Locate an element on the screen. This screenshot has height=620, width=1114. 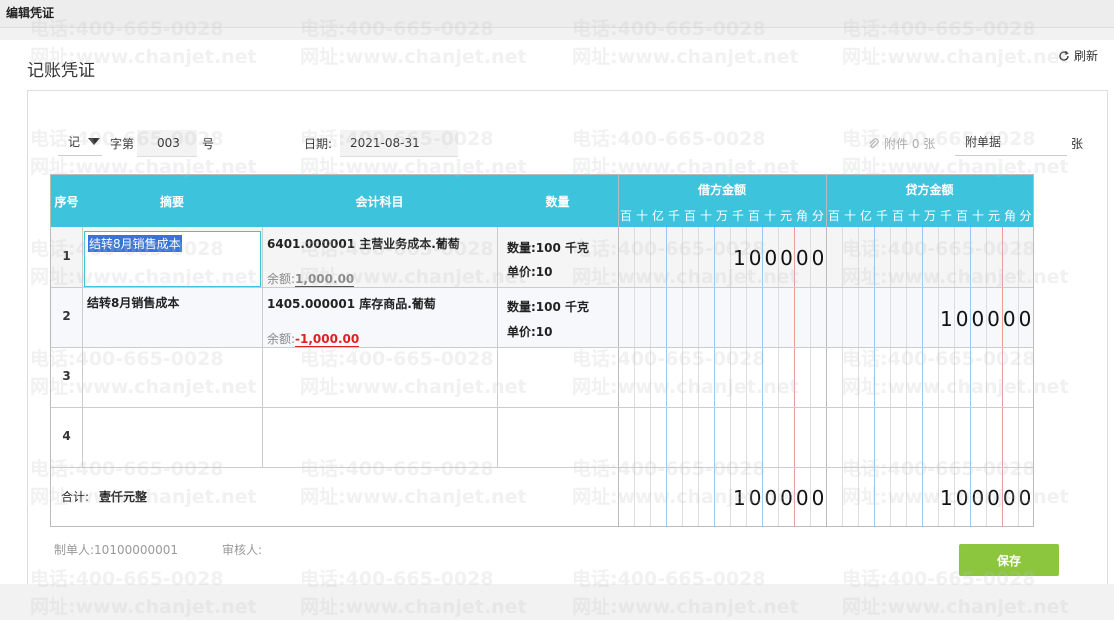
window-titlebar: 编辑凭证 is located at coordinates (557, 14).